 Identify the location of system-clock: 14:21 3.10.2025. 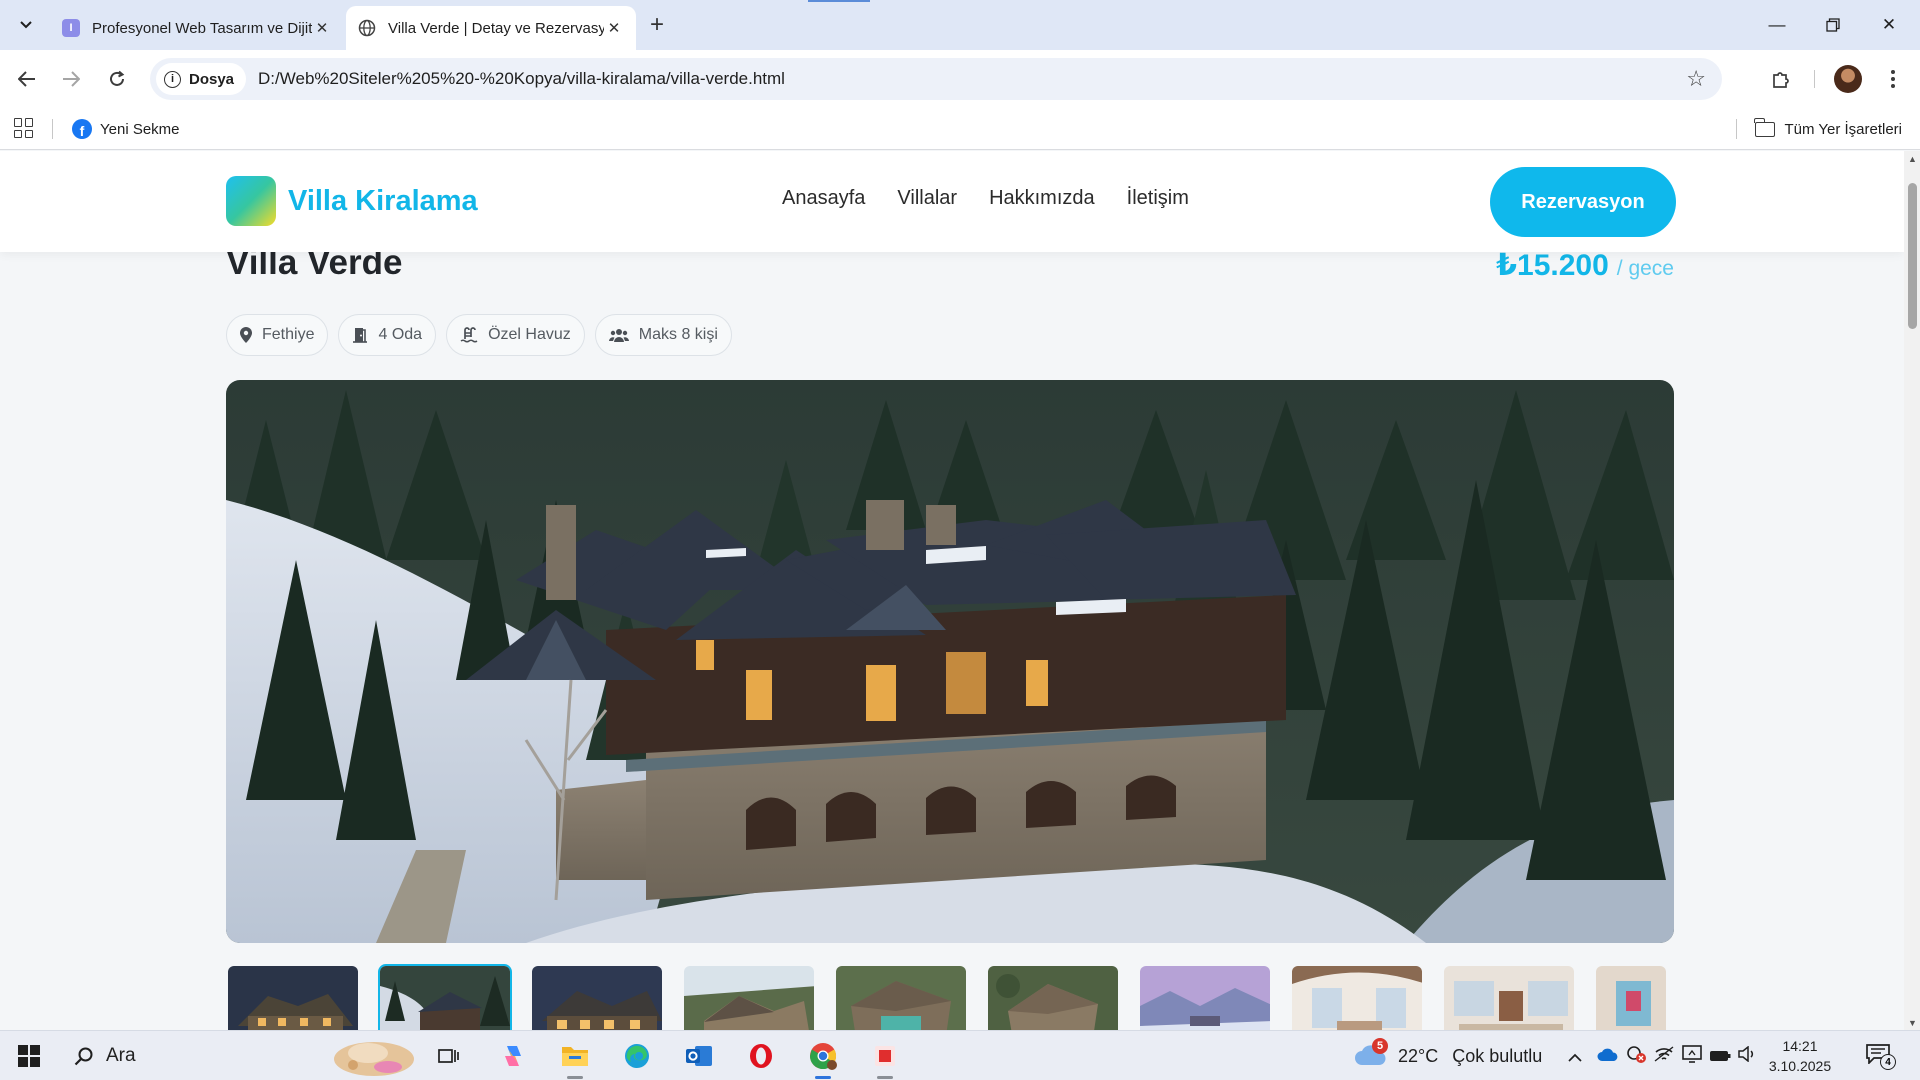
(1800, 1056).